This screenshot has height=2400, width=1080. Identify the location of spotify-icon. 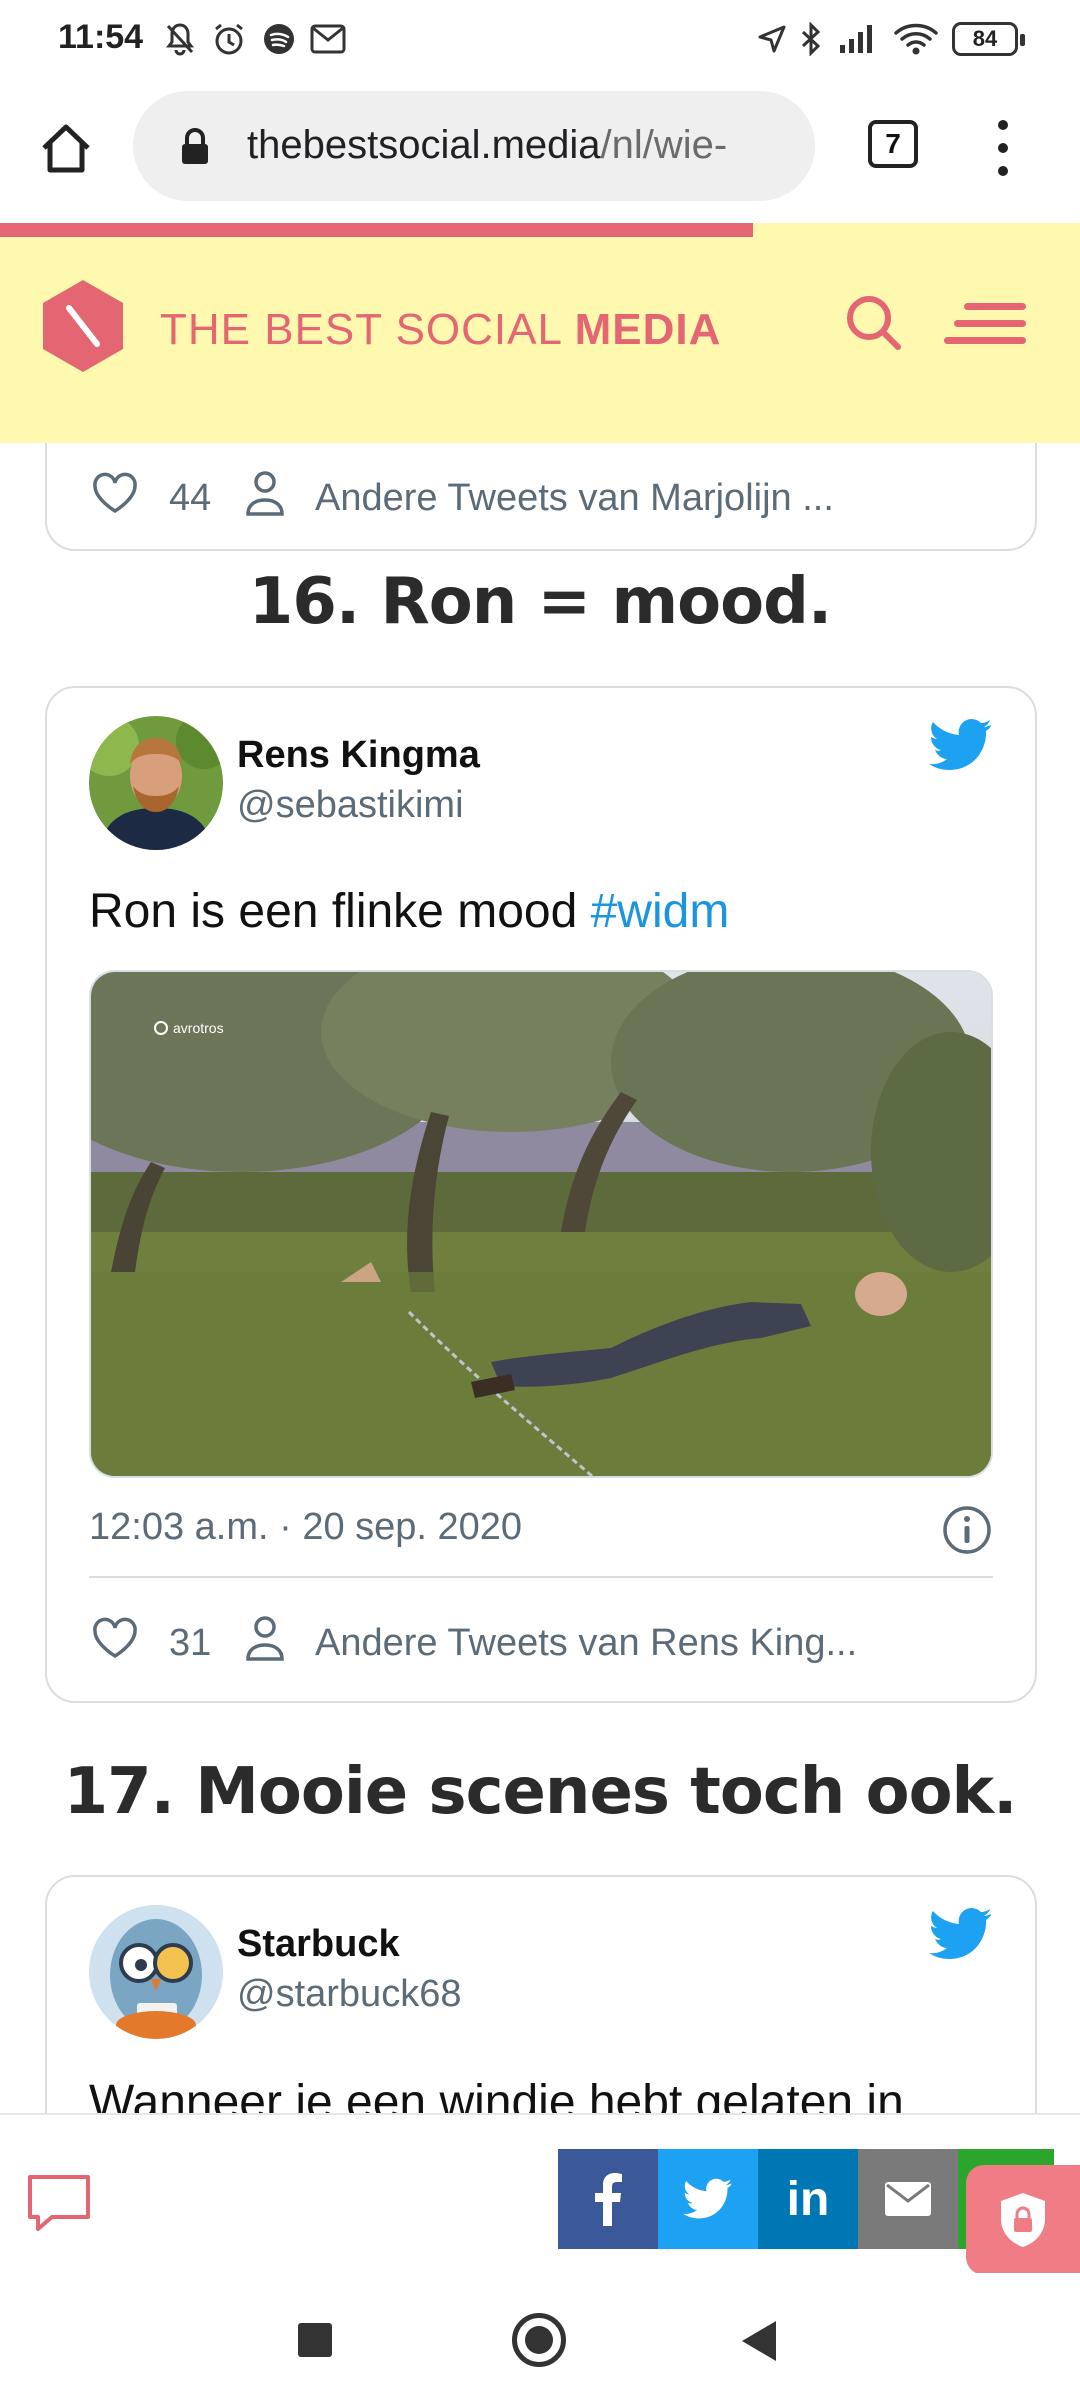
(279, 39).